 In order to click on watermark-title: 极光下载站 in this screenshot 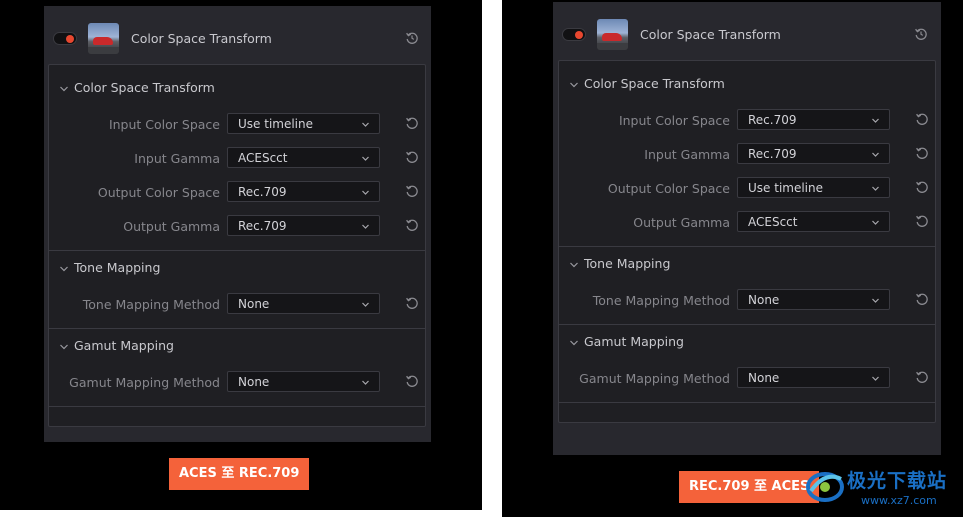, I will do `click(897, 481)`.